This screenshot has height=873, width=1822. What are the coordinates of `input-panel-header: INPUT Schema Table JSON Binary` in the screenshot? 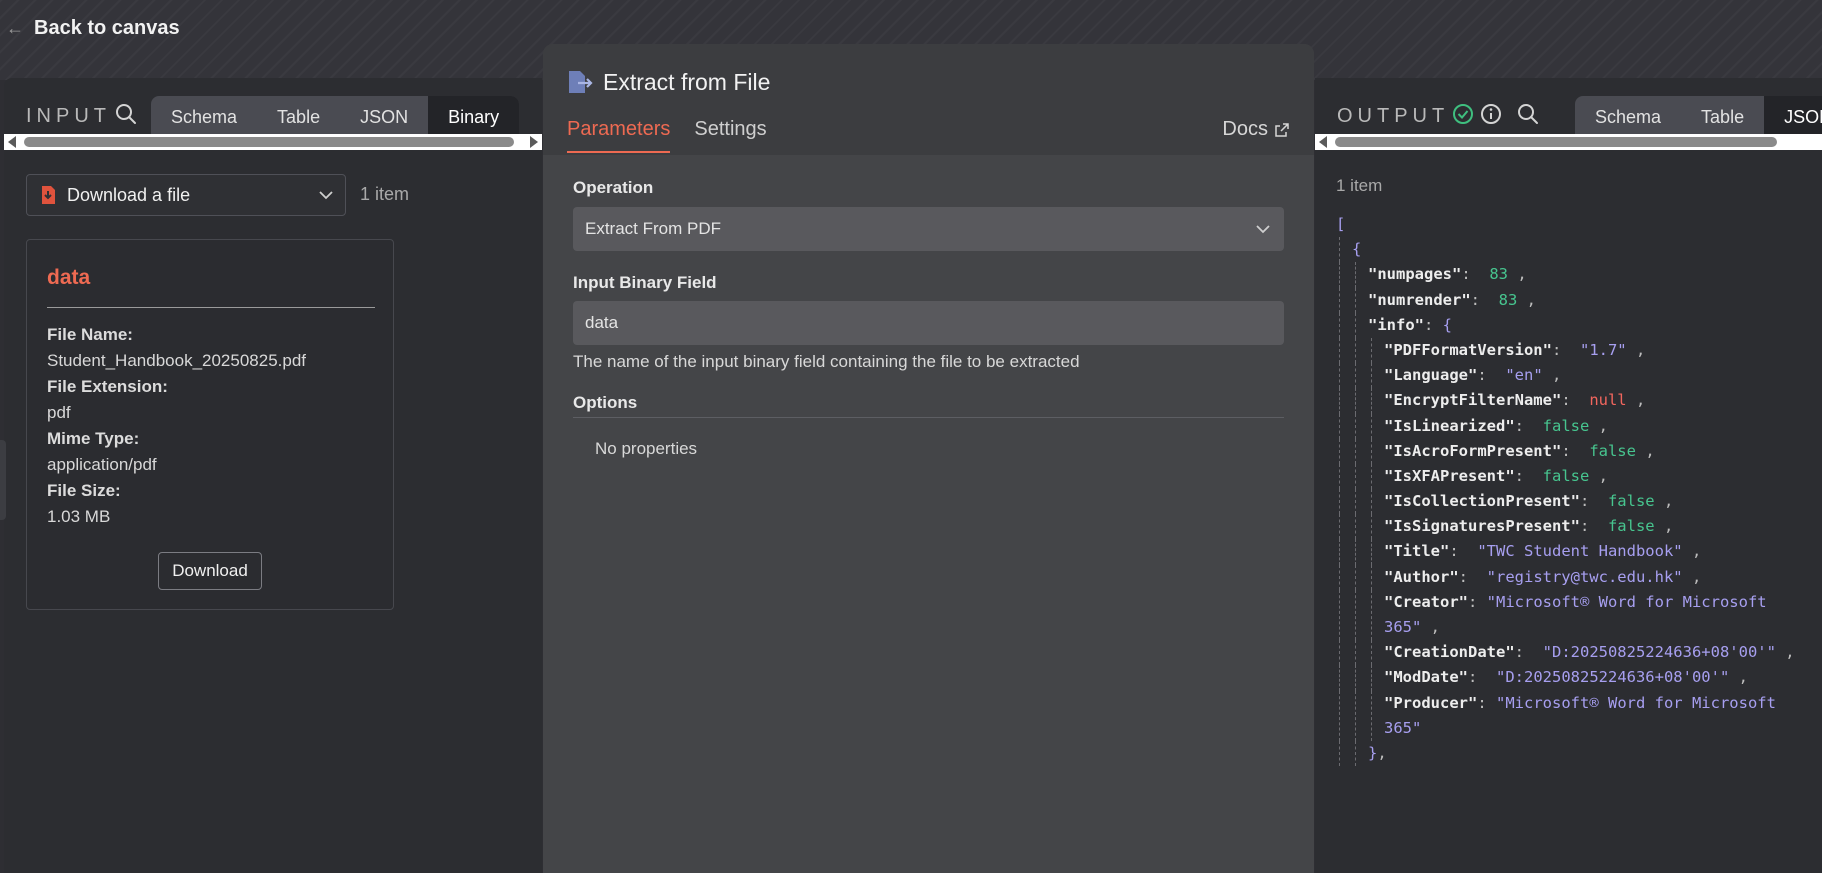 It's located at (273, 107).